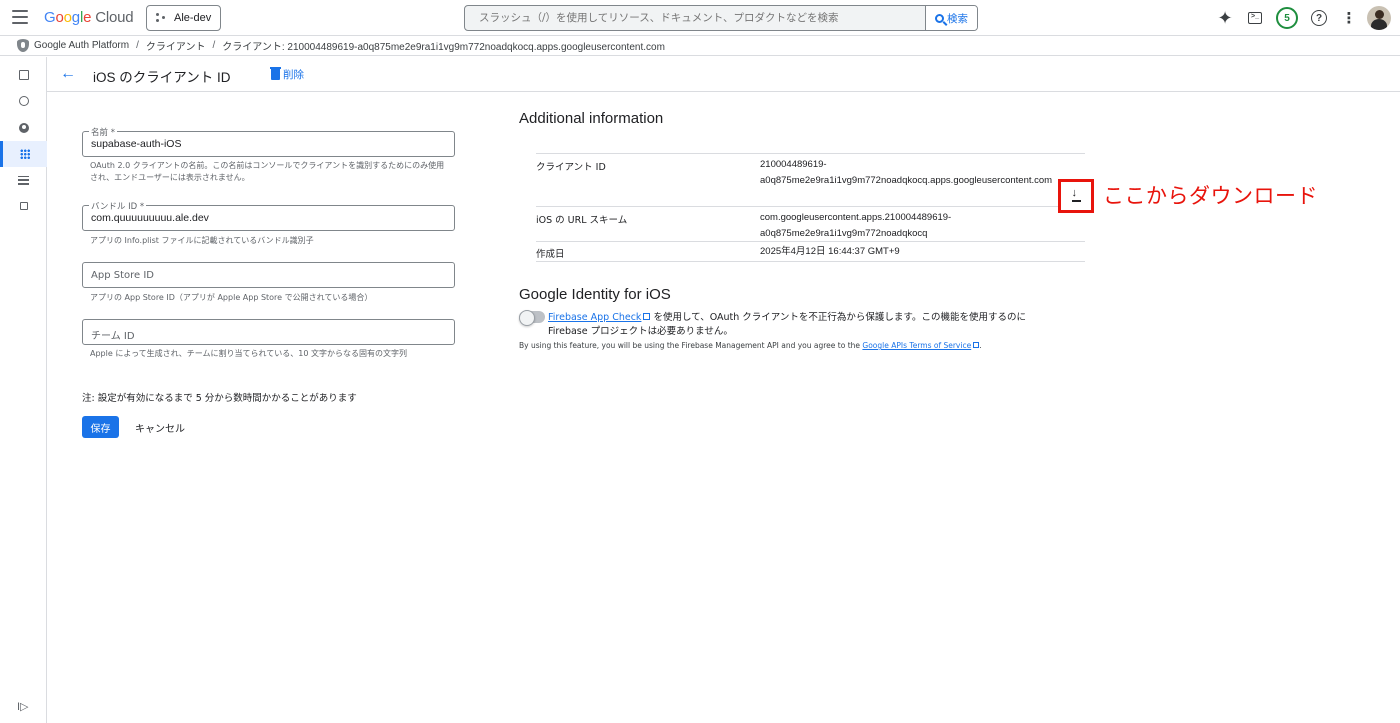  I want to click on gemini-icon: ✦, so click(1225, 18).